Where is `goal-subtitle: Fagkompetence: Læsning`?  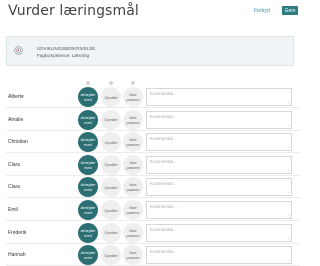 goal-subtitle: Fagkompetence: Læsning is located at coordinates (63, 55).